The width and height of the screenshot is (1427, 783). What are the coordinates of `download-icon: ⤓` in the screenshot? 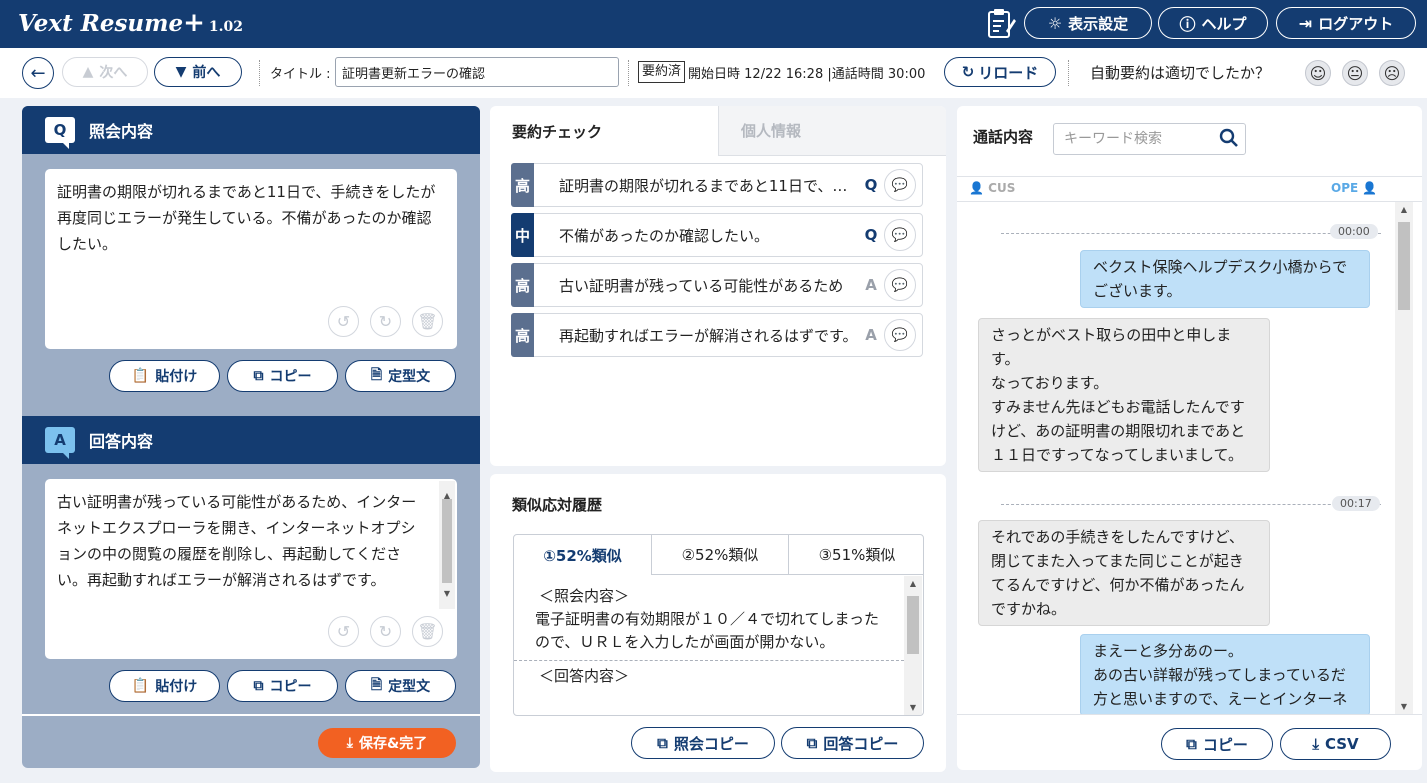 It's located at (1315, 744).